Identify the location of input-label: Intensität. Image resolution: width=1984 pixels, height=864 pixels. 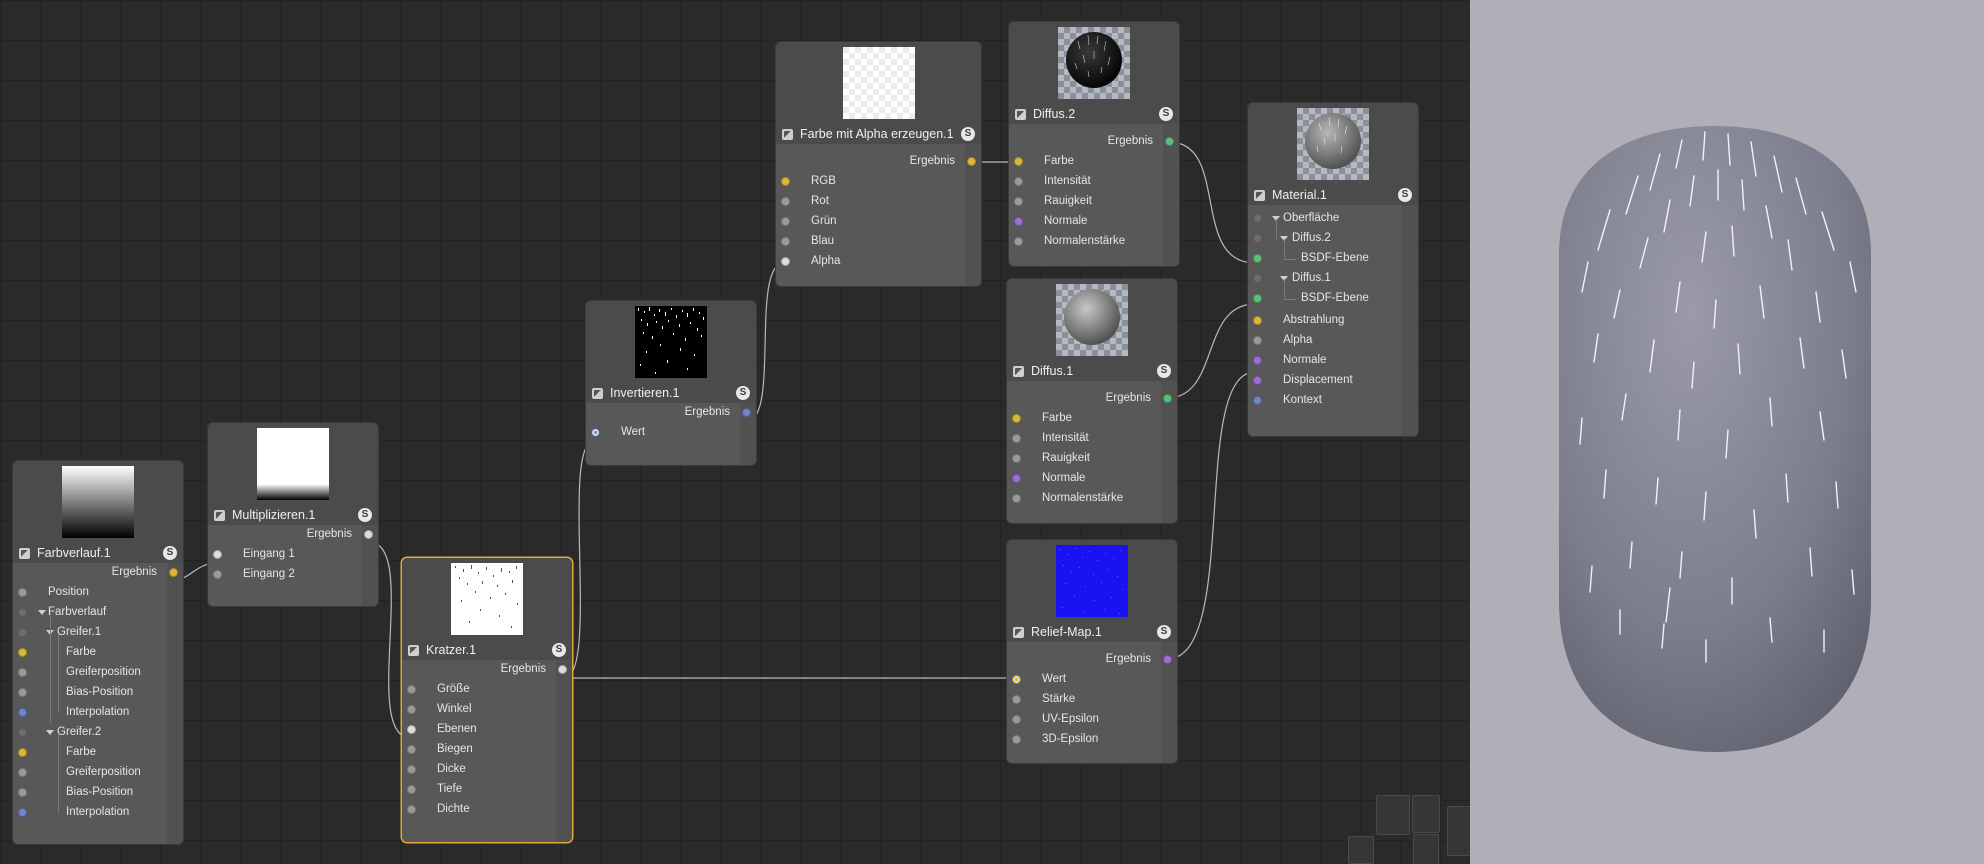
(1067, 181).